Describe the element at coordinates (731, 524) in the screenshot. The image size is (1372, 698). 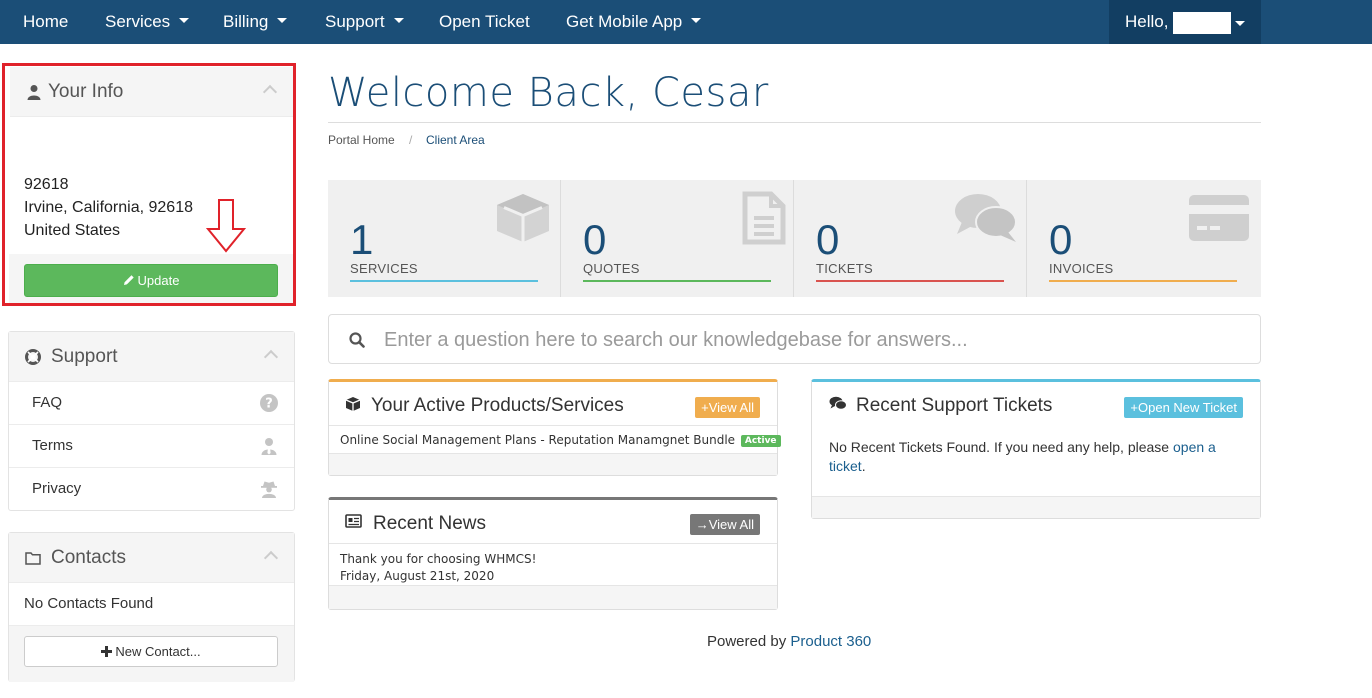
I see `news-view-all-label: View All` at that location.